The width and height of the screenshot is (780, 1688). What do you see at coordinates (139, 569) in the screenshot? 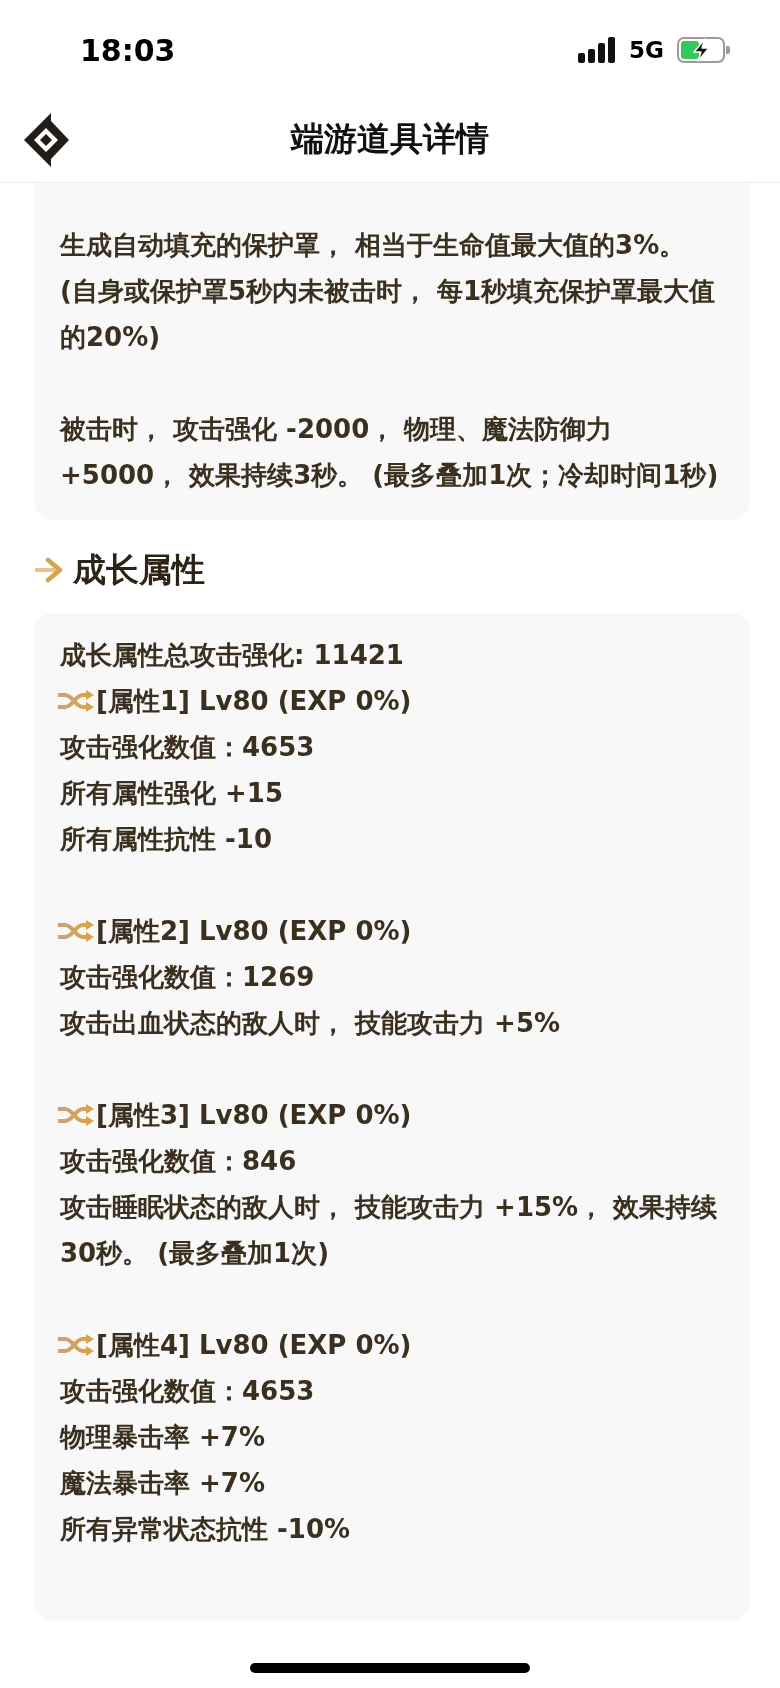
I see `section-title: 成长属性` at bounding box center [139, 569].